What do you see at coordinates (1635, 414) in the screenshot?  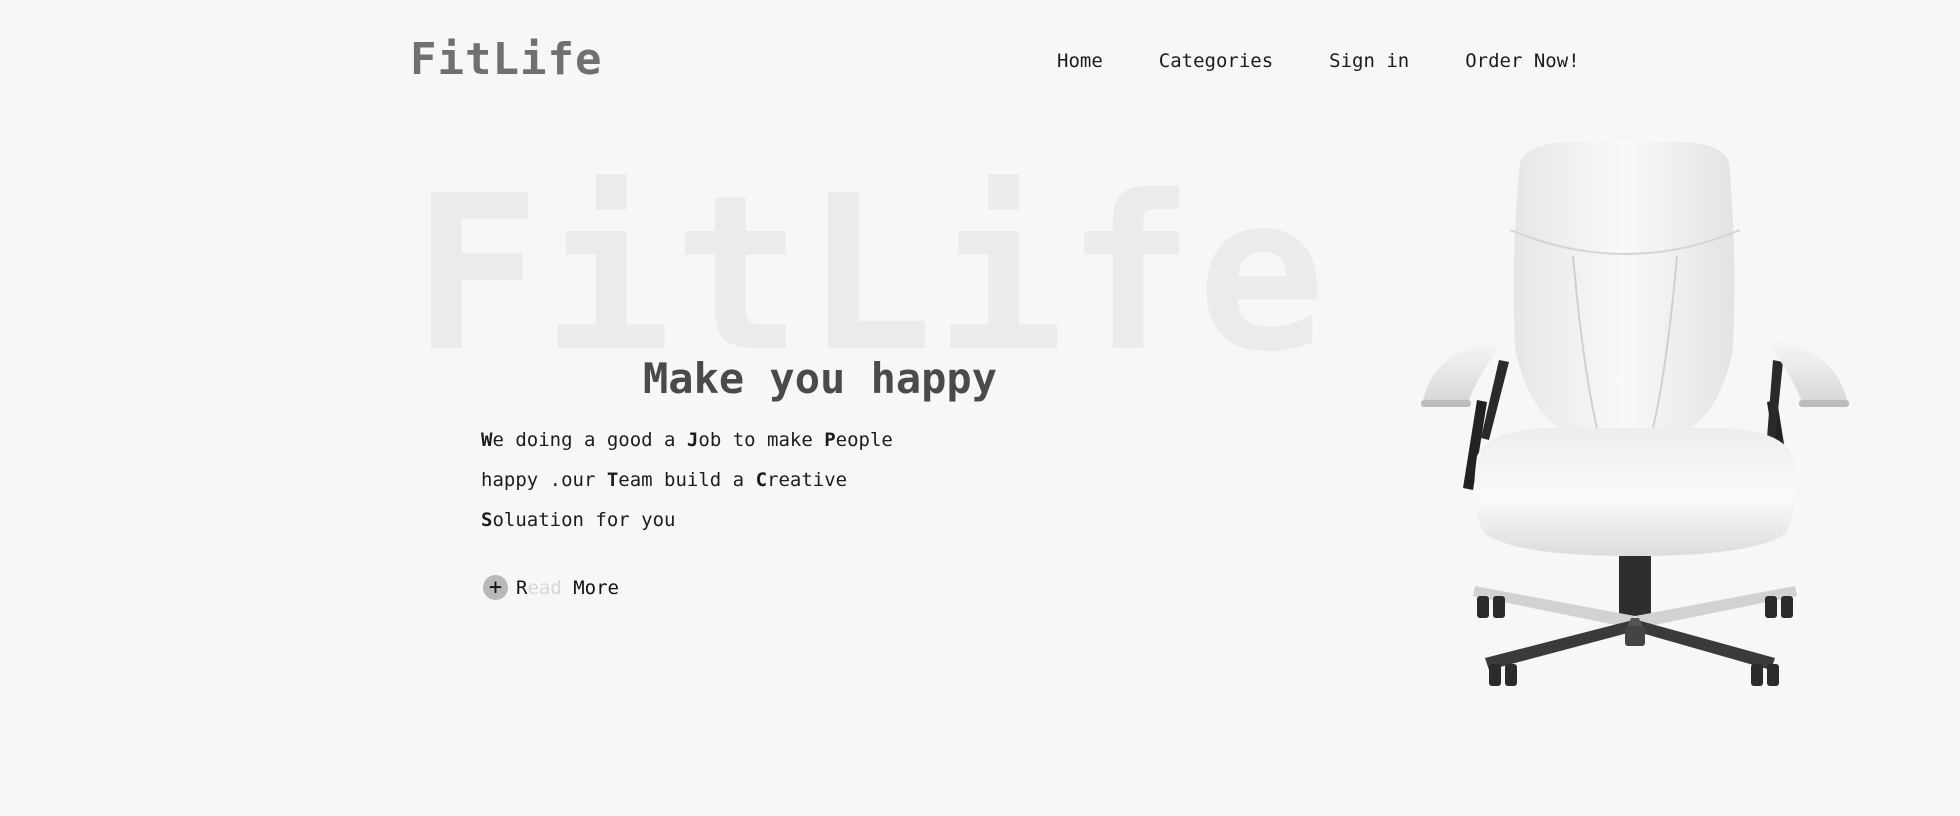 I see `chair-image` at bounding box center [1635, 414].